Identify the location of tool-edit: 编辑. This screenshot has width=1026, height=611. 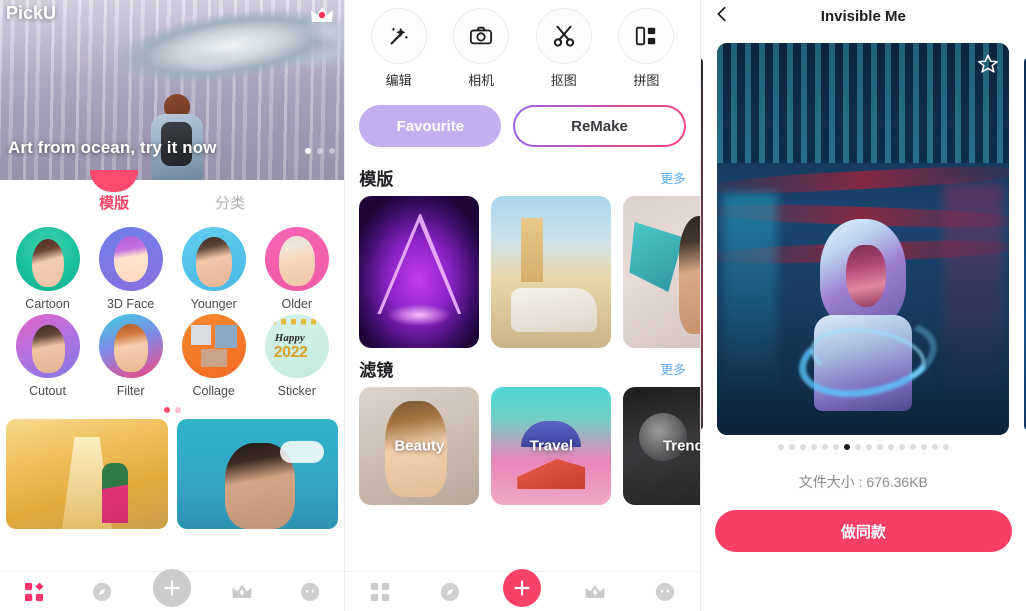
(398, 48).